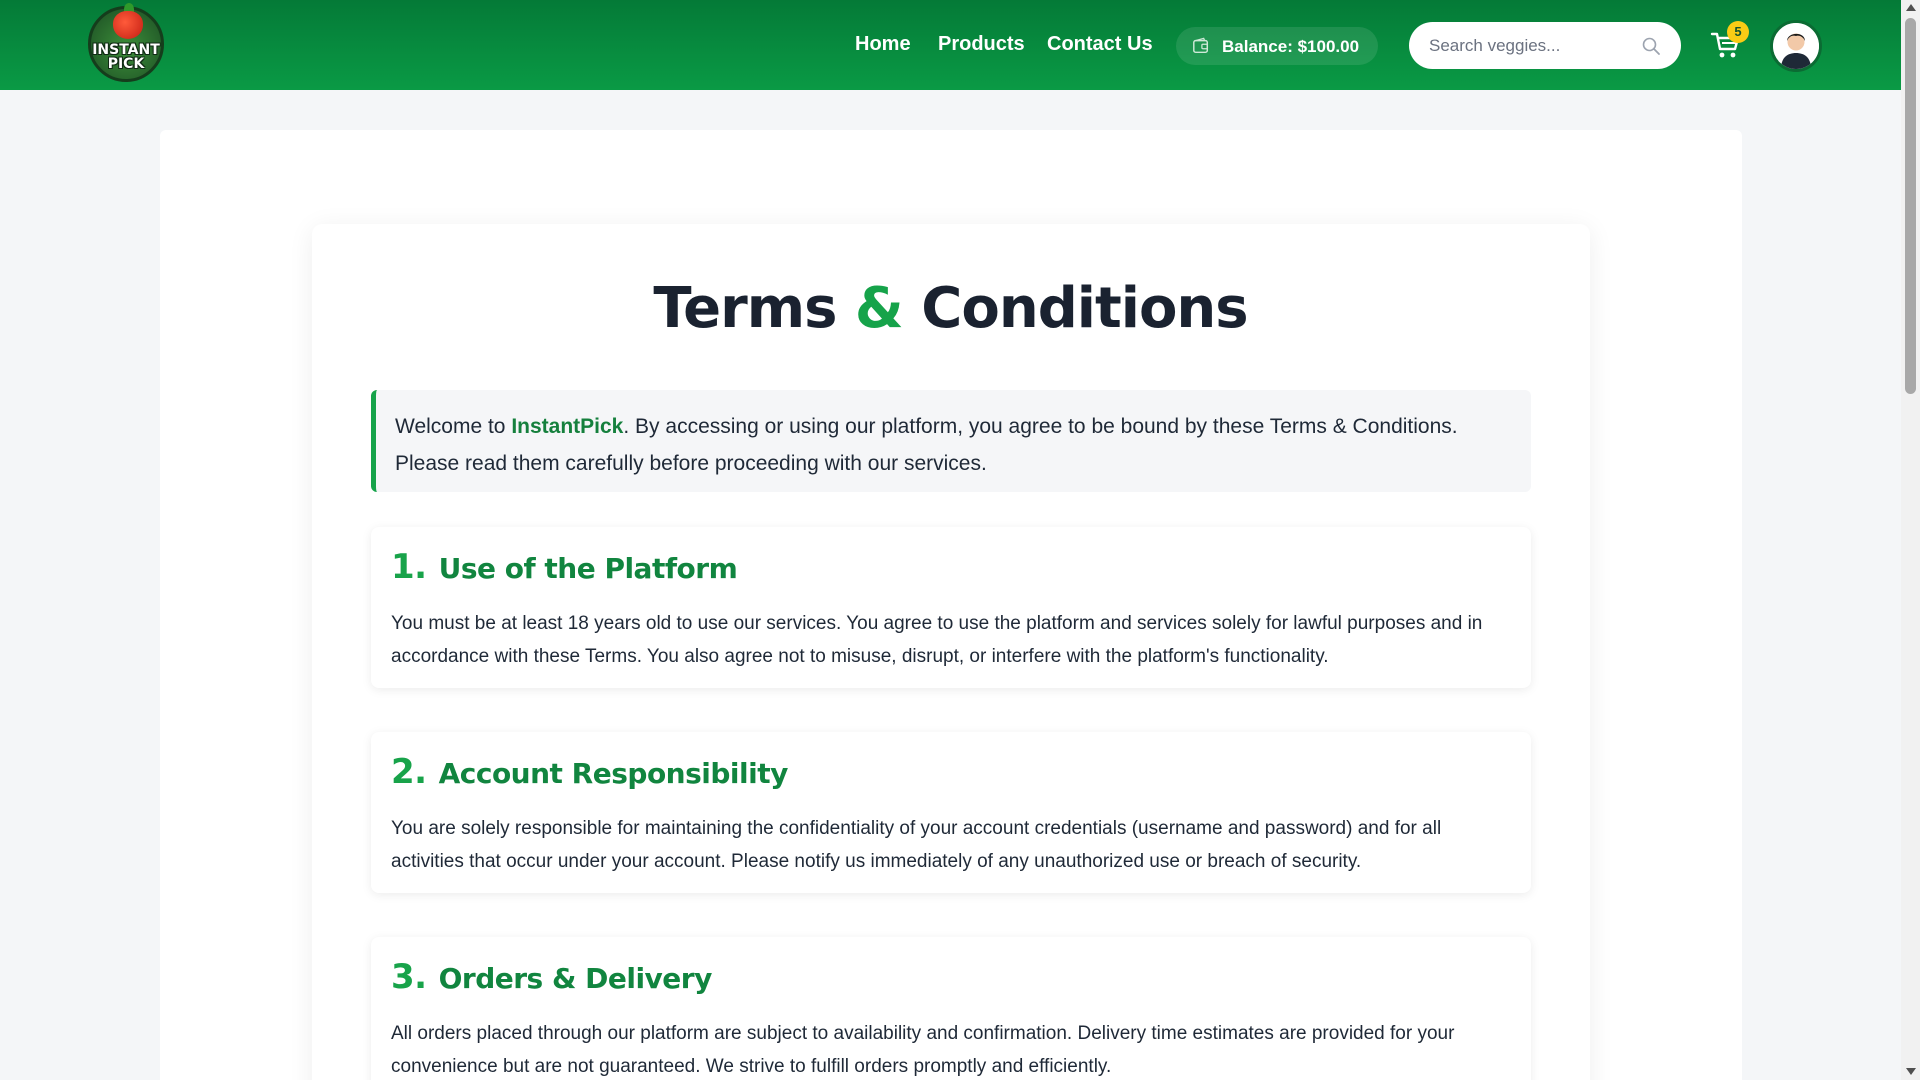 The image size is (1920, 1080). Describe the element at coordinates (1910, 206) in the screenshot. I see `scroll-thumb` at that location.